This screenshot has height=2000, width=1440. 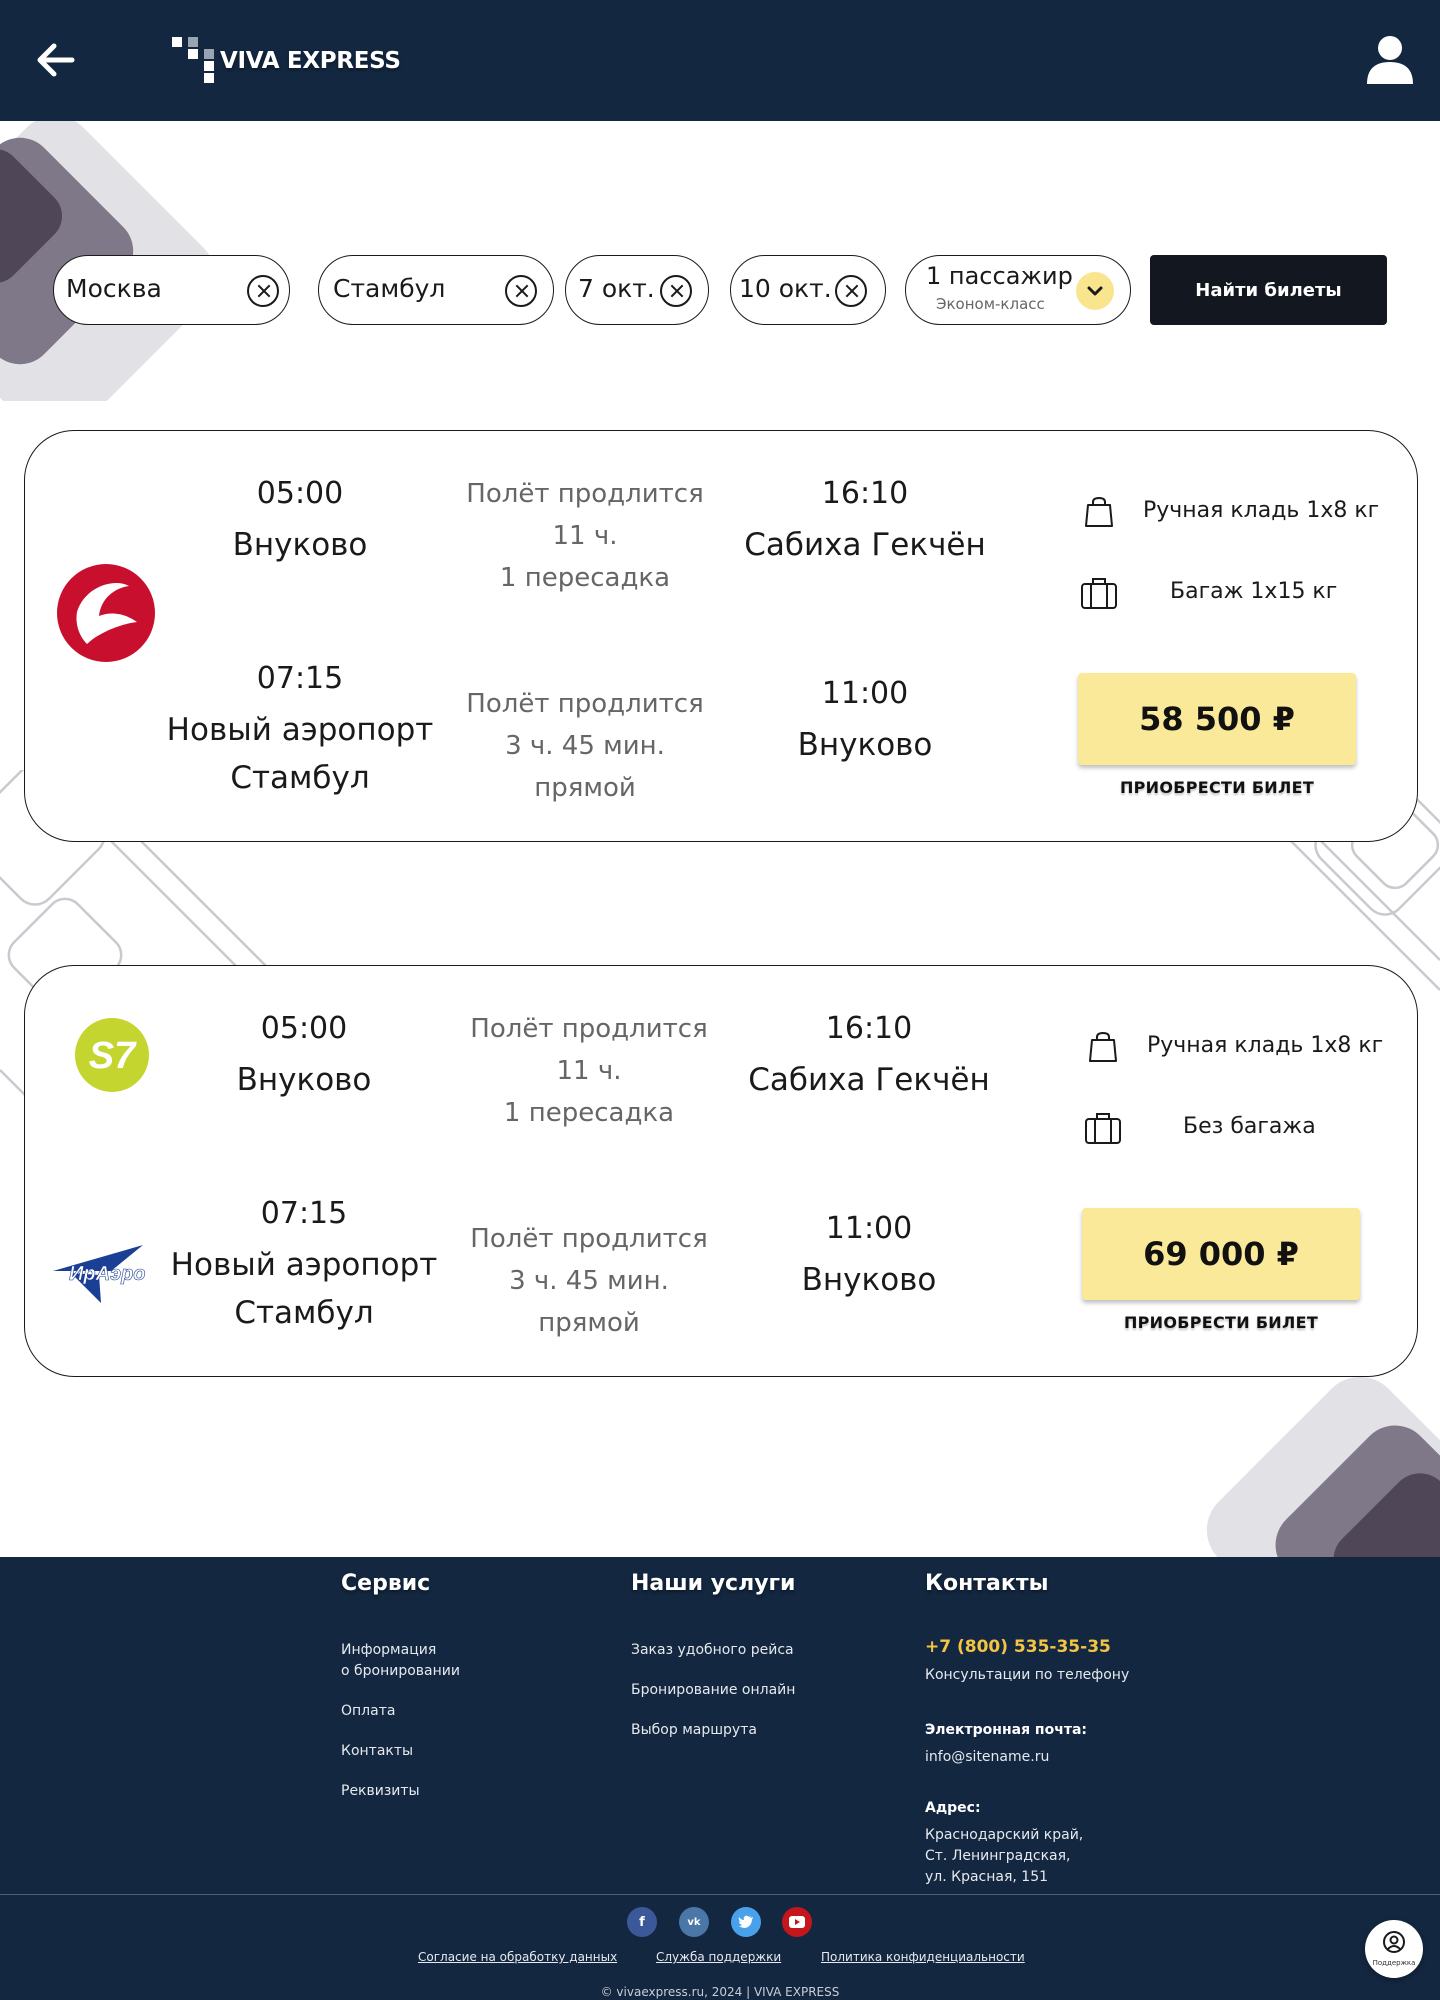 What do you see at coordinates (171, 290) in the screenshot?
I see `from-city-field: Москва` at bounding box center [171, 290].